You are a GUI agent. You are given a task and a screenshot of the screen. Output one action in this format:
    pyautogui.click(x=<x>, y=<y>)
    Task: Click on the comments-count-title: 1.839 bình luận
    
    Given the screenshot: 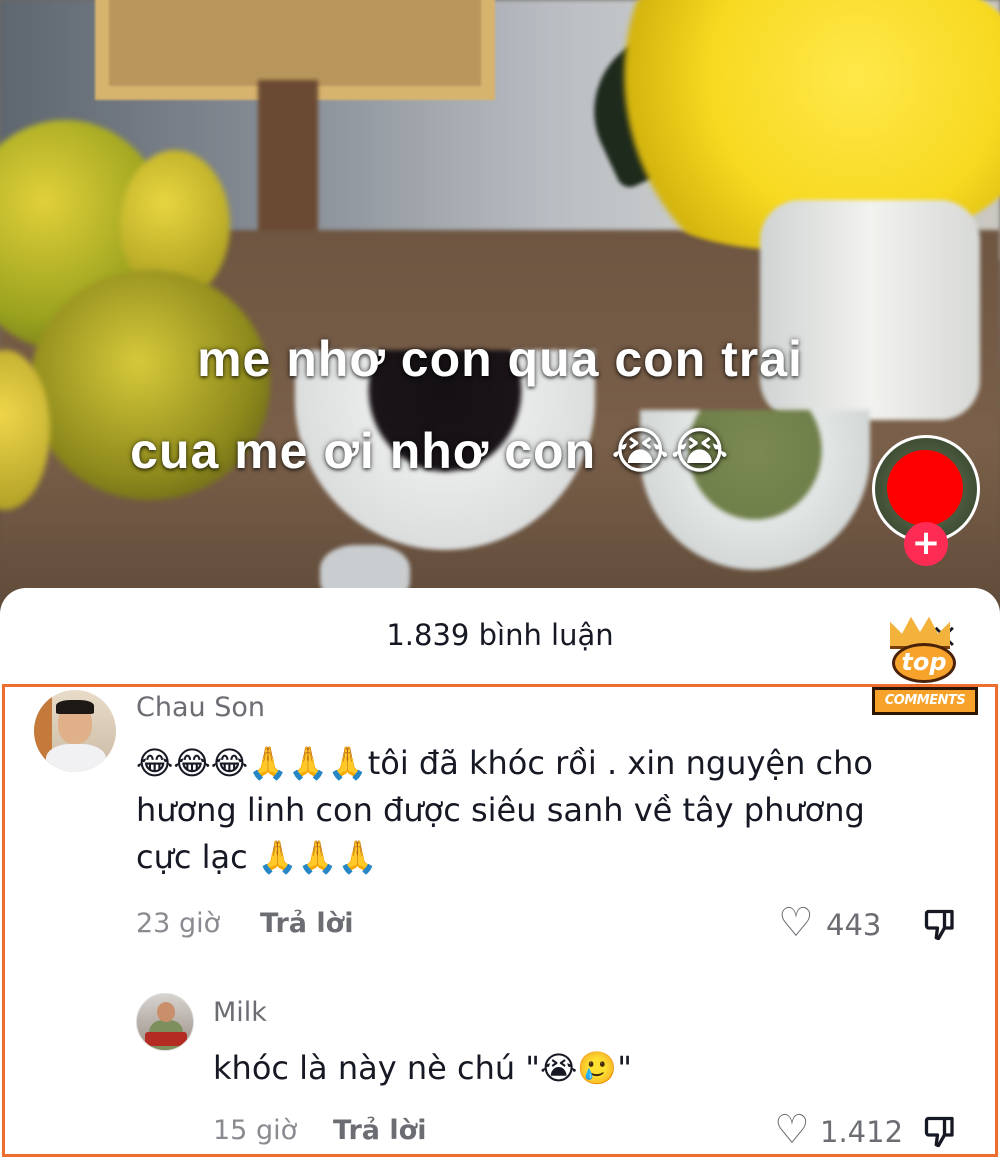 What is the action you would take?
    pyautogui.click(x=500, y=635)
    